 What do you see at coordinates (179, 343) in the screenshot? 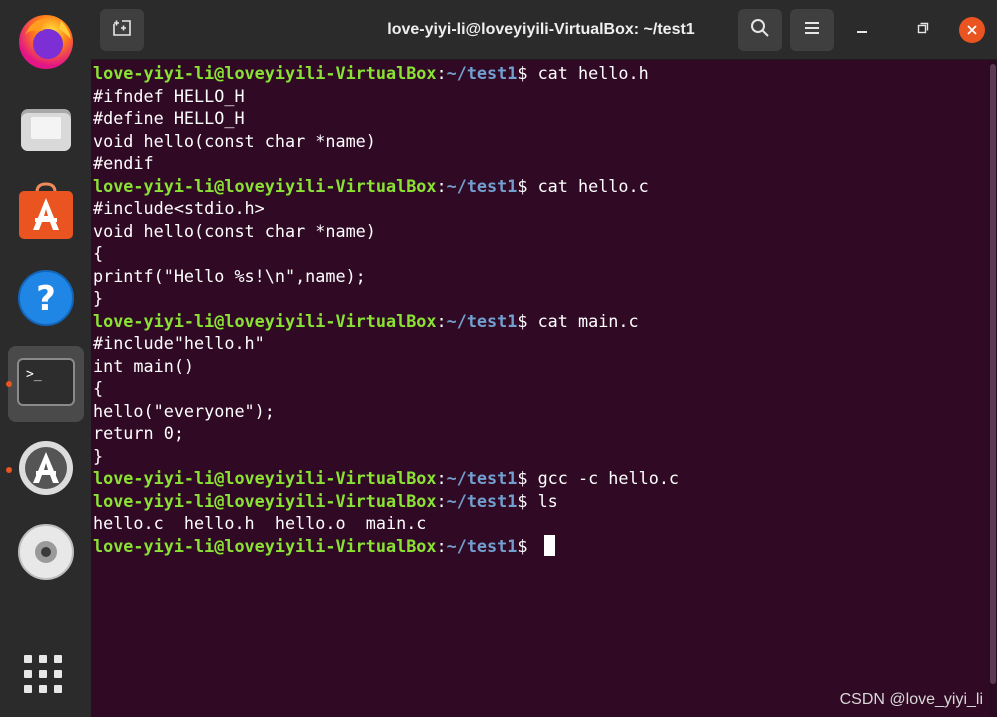
I see `output-line: #include"hello.h"` at bounding box center [179, 343].